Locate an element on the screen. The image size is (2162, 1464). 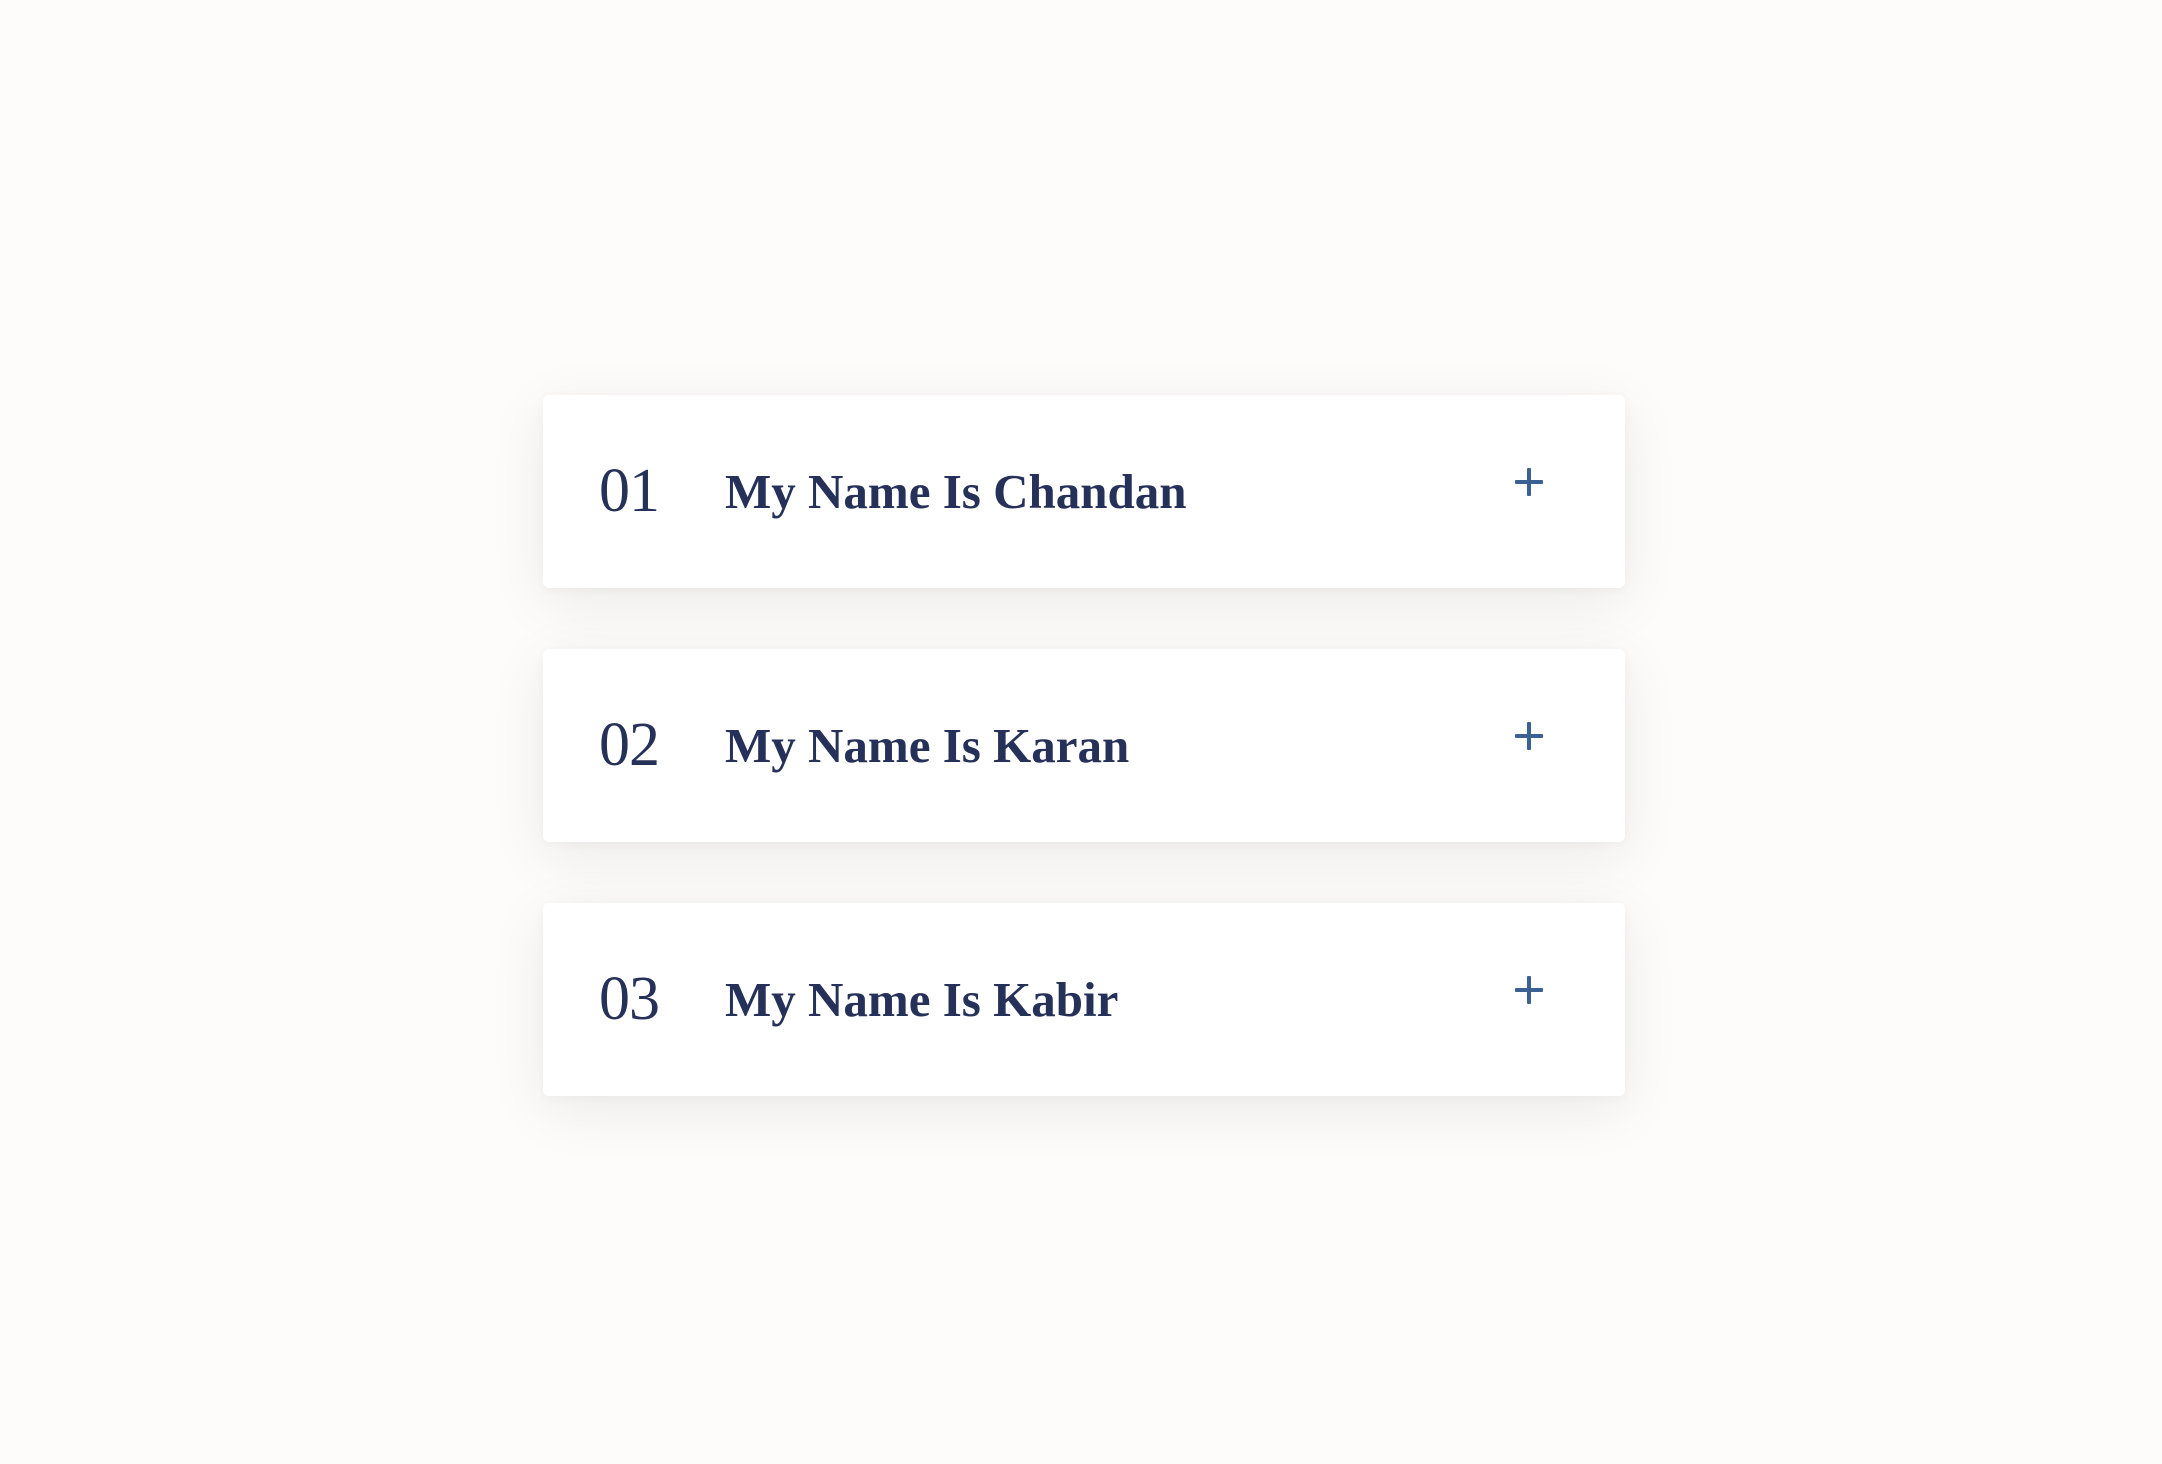
accordion-item-karan: 02 My Name Is Karan is located at coordinates (1084, 745).